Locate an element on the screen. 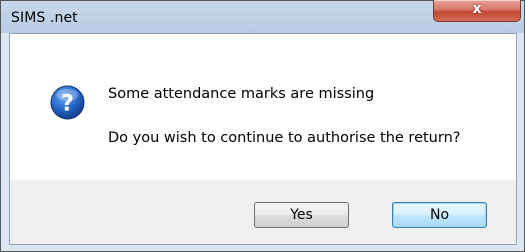 Image resolution: width=525 pixels, height=252 pixels. window-title: SIMS .net is located at coordinates (44, 18).